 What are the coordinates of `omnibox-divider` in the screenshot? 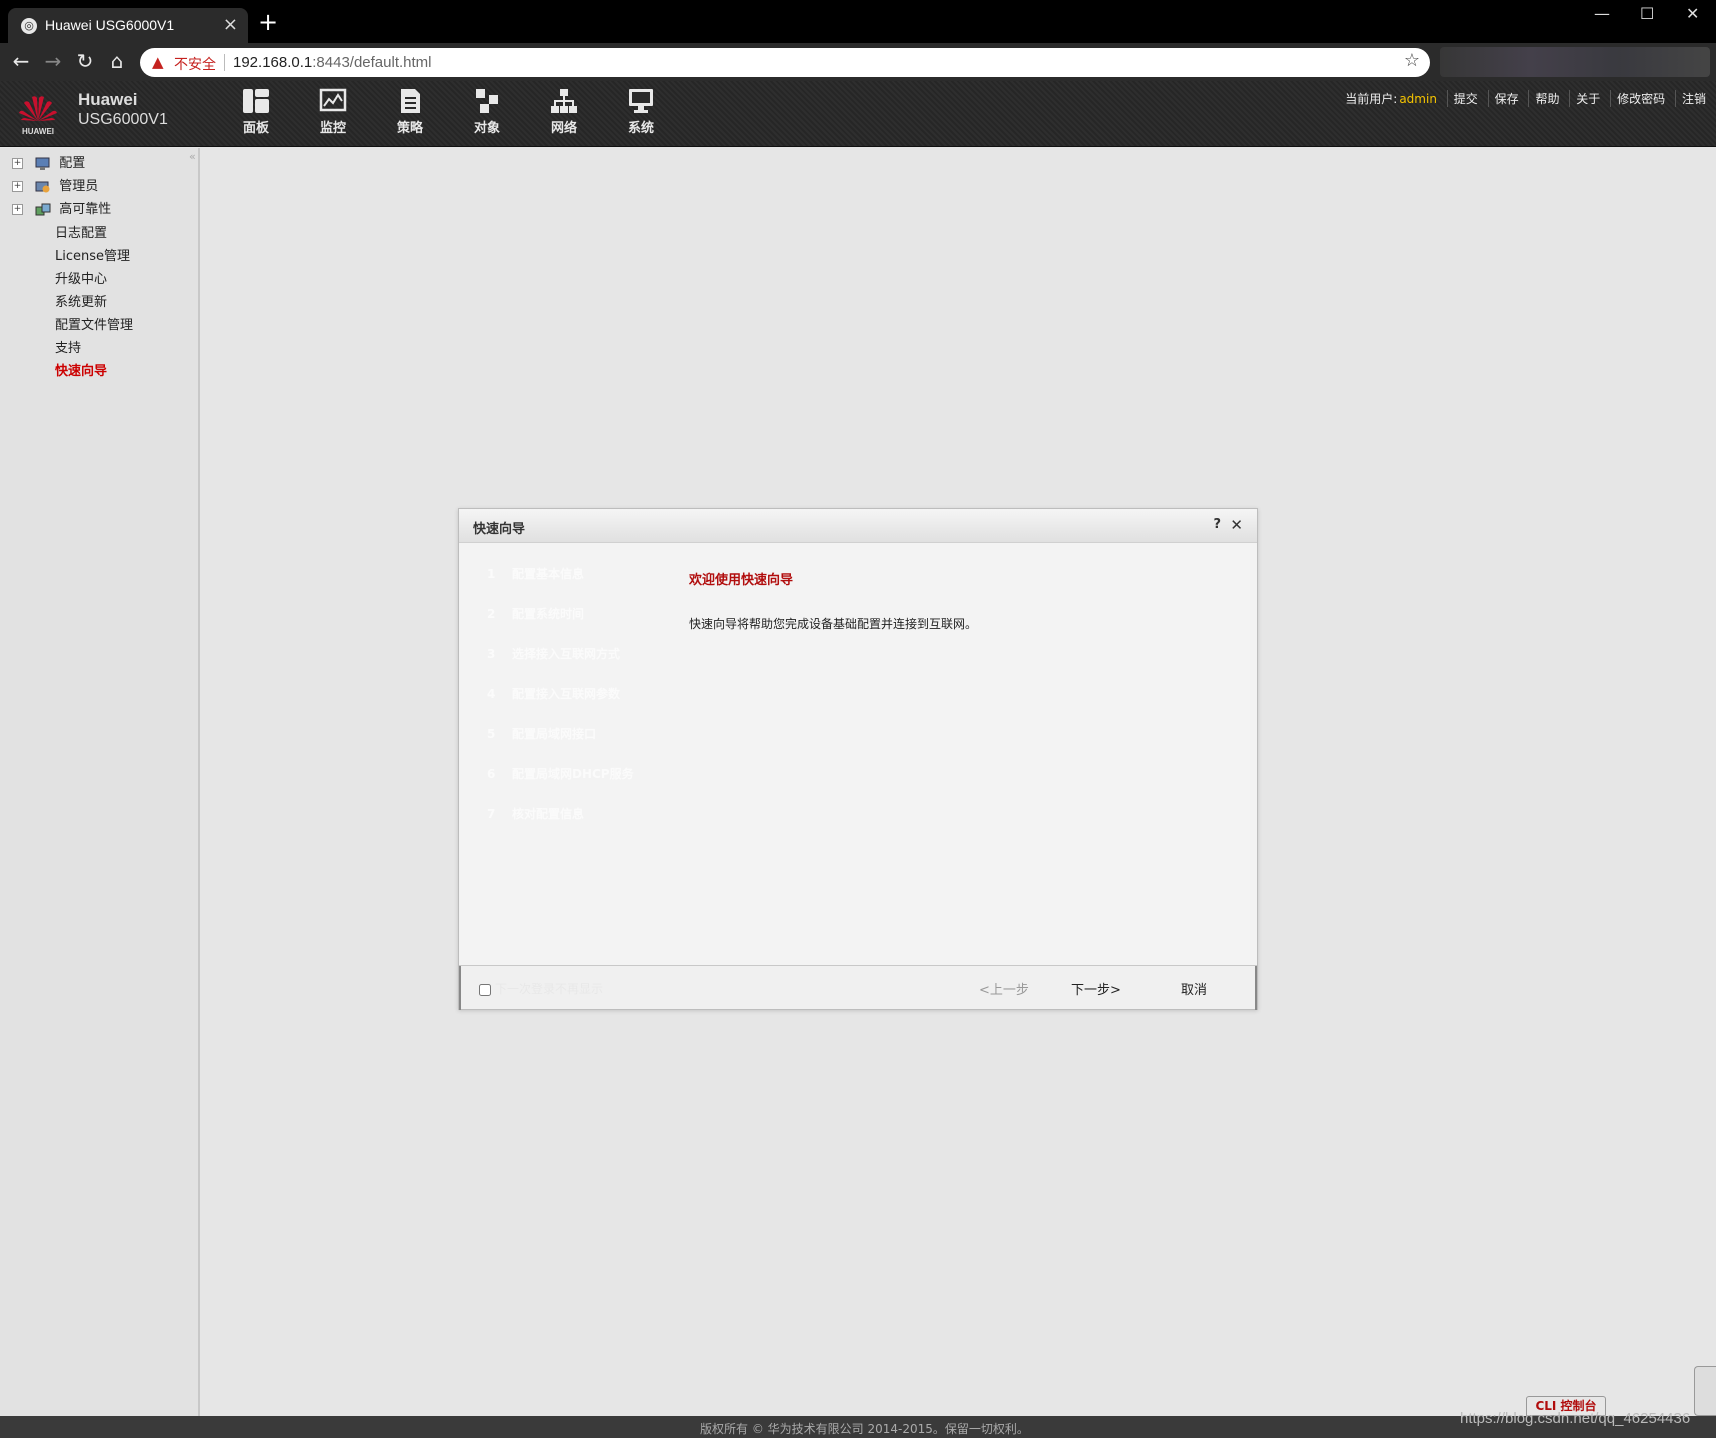 It's located at (224, 62).